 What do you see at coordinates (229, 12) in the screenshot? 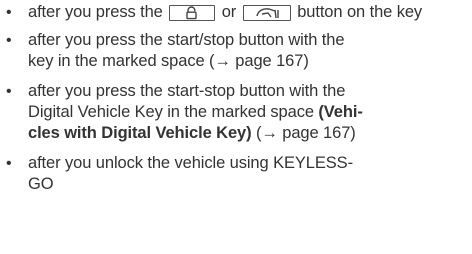
I see `item-text-or: or` at bounding box center [229, 12].